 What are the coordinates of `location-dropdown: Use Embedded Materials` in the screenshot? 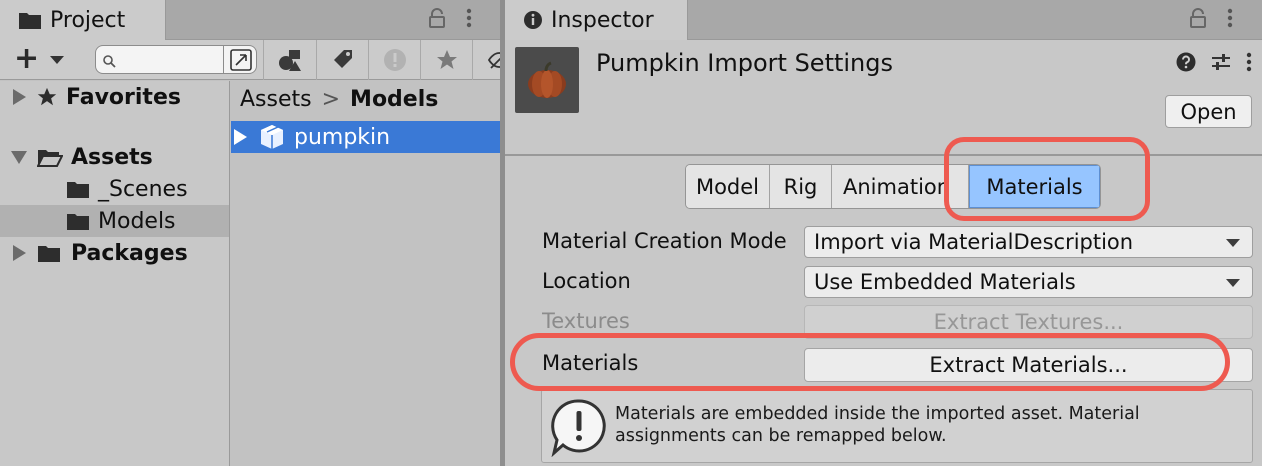 It's located at (1028, 282).